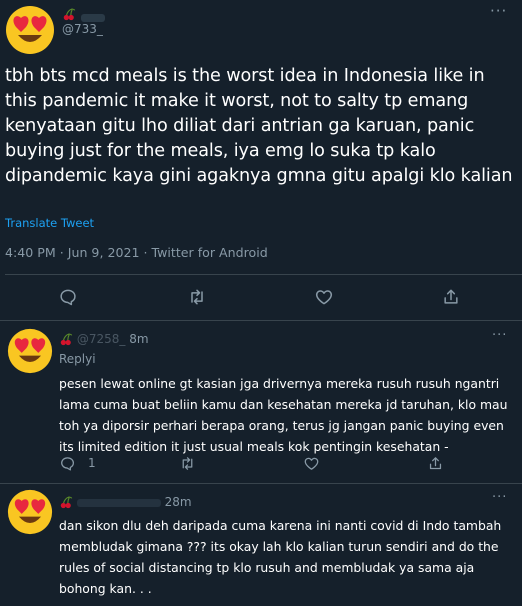 The width and height of the screenshot is (522, 606). Describe the element at coordinates (93, 17) in the screenshot. I see `display-name-redacted` at that location.